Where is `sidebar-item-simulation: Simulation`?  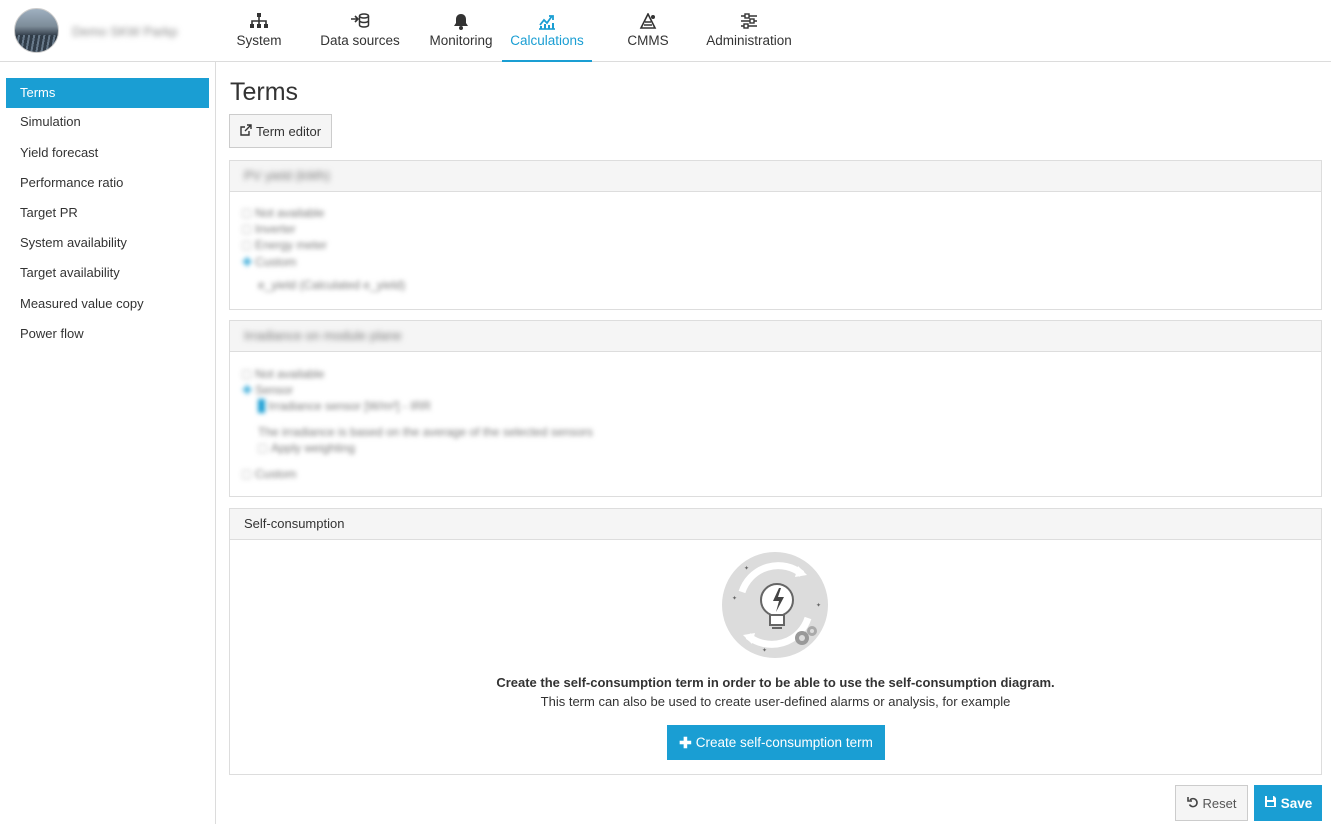
sidebar-item-simulation: Simulation is located at coordinates (107, 122).